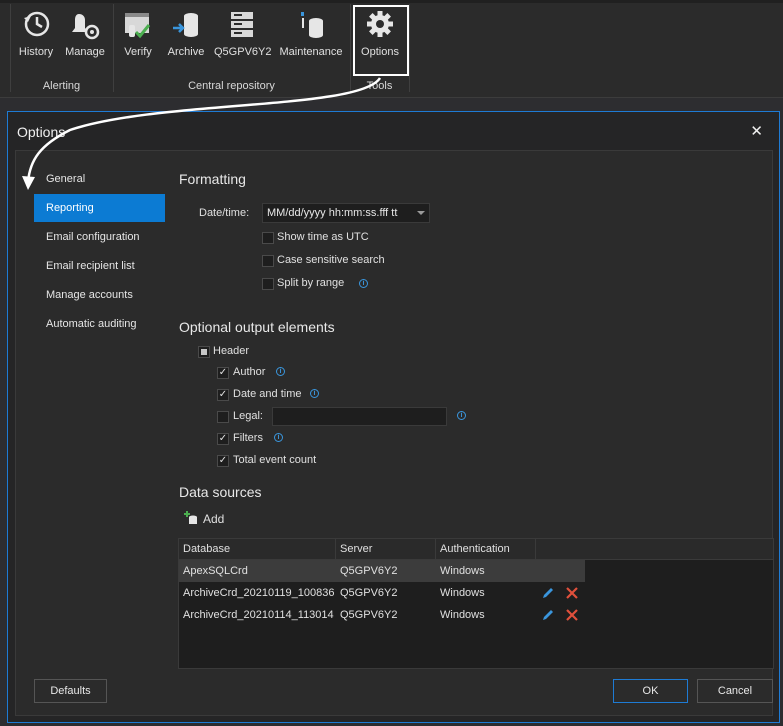 The image size is (783, 726). What do you see at coordinates (215, 571) in the screenshot?
I see `cell-database: ApexSQLCrd` at bounding box center [215, 571].